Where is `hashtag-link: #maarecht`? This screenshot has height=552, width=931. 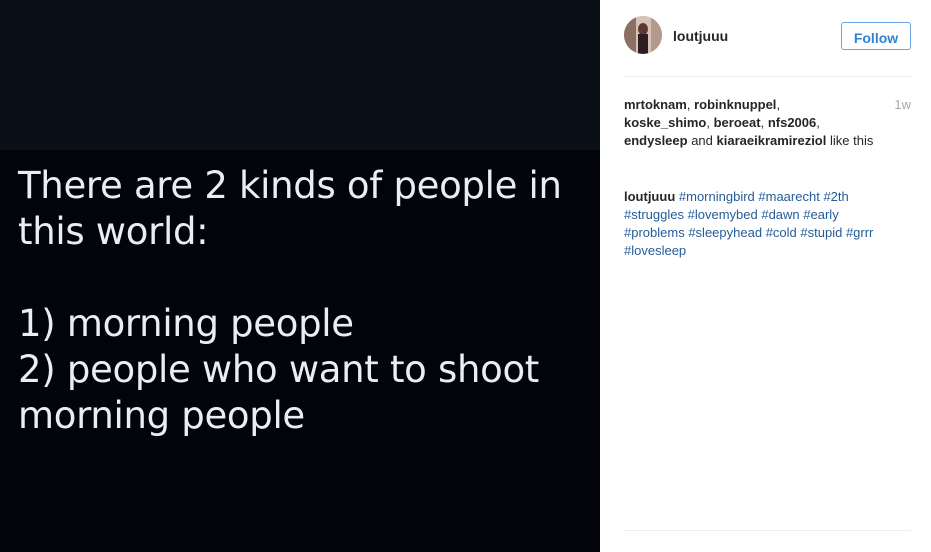 hashtag-link: #maarecht is located at coordinates (788, 196).